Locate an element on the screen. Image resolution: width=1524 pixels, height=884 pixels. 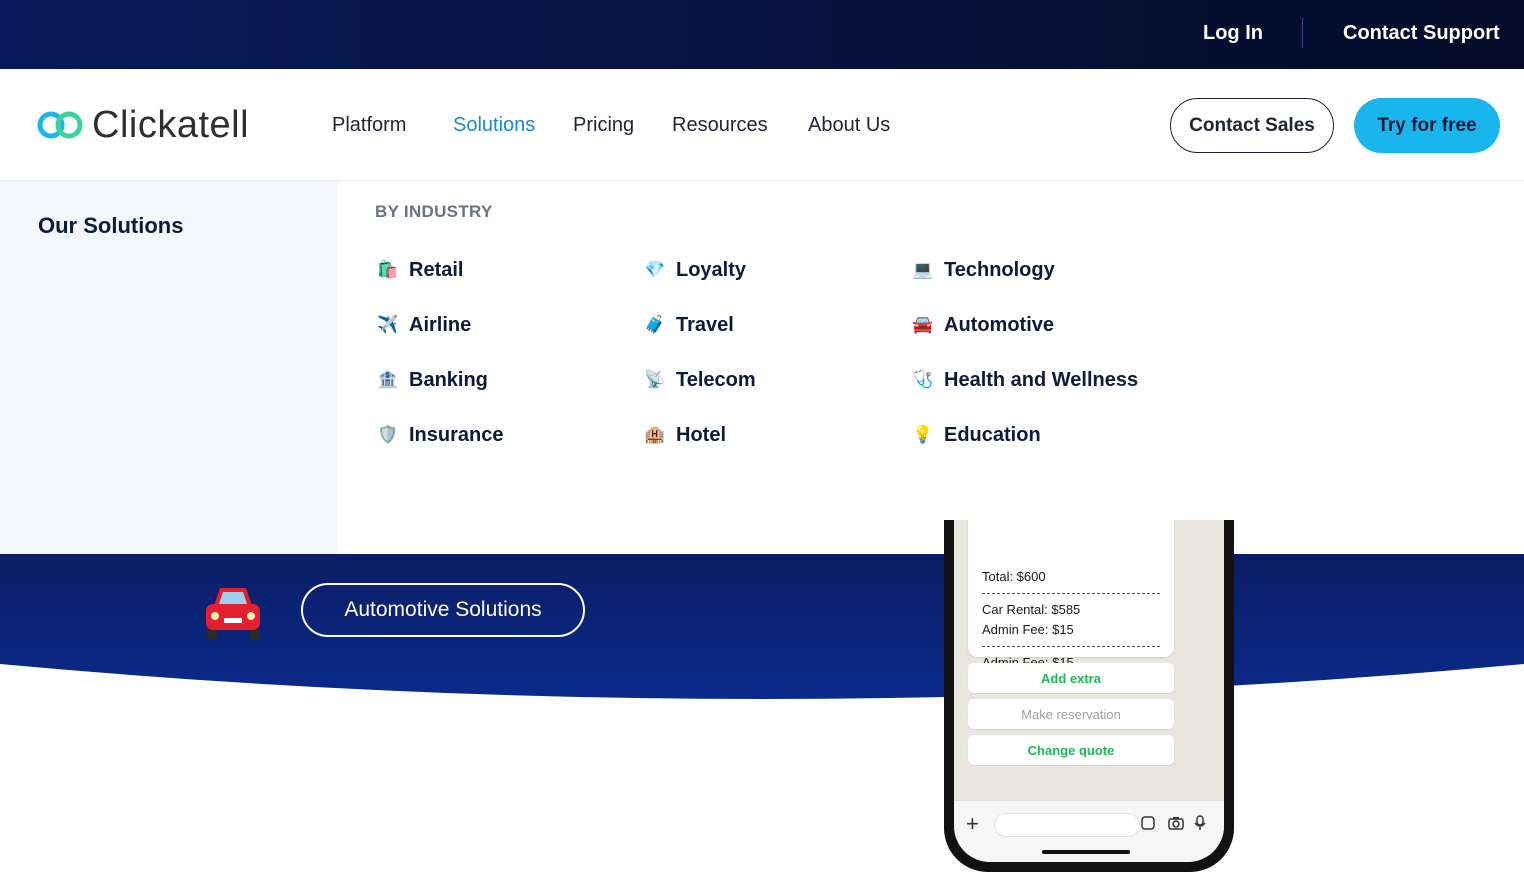
stethoscope-icon: 🩺 is located at coordinates (923, 379).